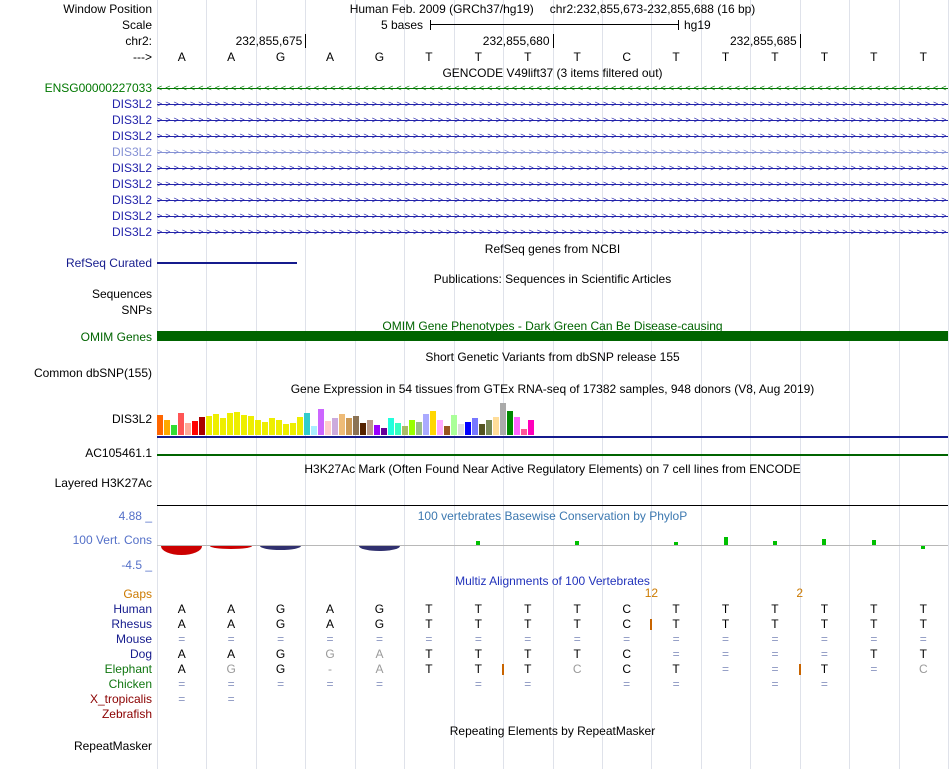 This screenshot has height=769, width=950. Describe the element at coordinates (552, 418) in the screenshot. I see `gtex-expression-plot` at that location.